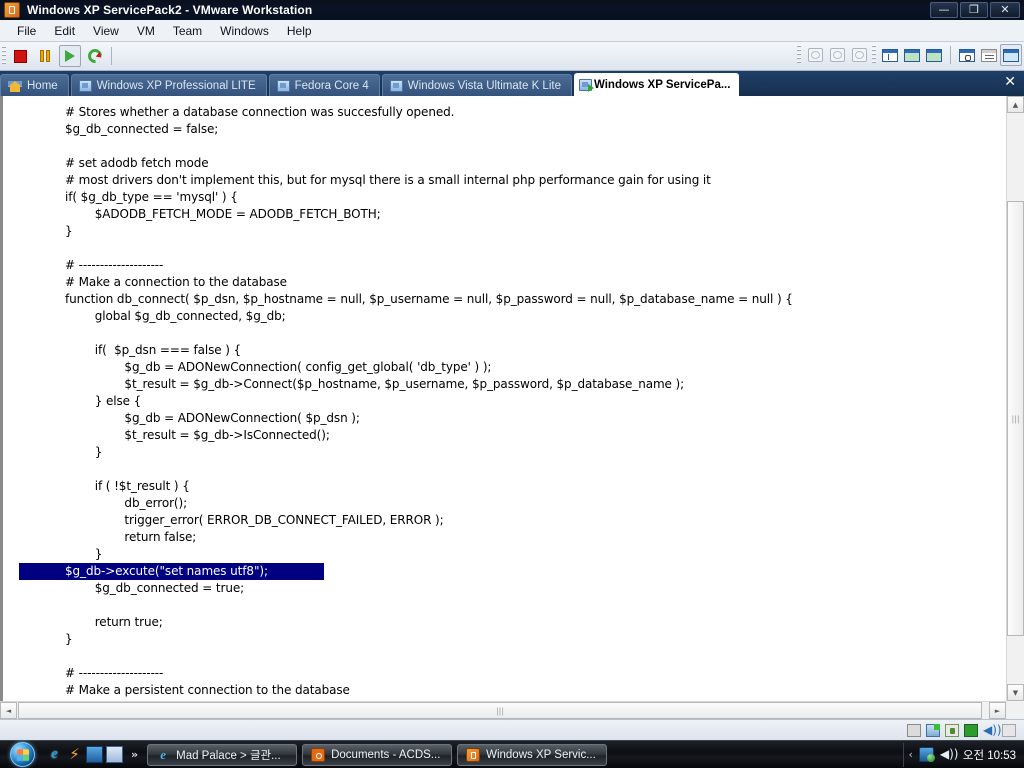 This screenshot has width=1024, height=768. What do you see at coordinates (114, 754) in the screenshot?
I see `switch-windows-icon` at bounding box center [114, 754].